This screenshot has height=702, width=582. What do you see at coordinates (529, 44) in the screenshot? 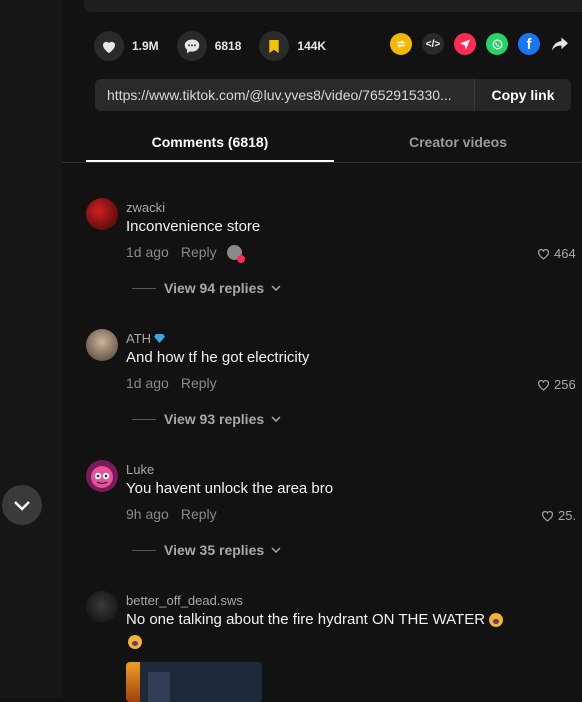
I see `facebook-icon: f` at bounding box center [529, 44].